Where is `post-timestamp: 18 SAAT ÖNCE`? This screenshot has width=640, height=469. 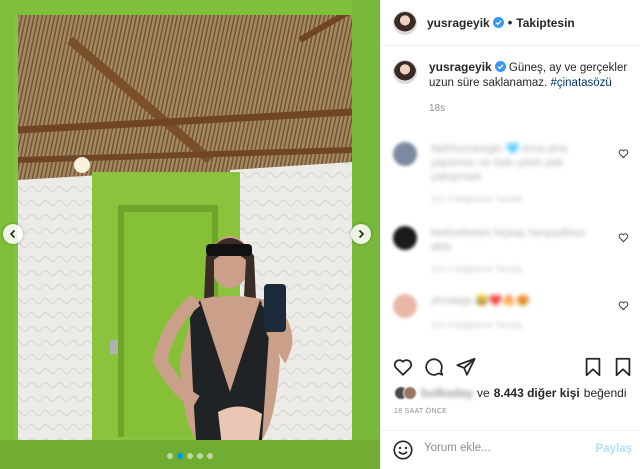
post-timestamp: 18 SAAT ÖNCE is located at coordinates (420, 411).